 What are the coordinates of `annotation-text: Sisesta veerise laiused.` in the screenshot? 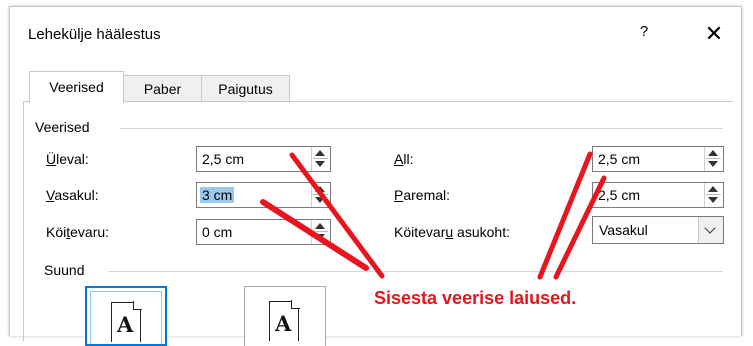 It's located at (475, 298).